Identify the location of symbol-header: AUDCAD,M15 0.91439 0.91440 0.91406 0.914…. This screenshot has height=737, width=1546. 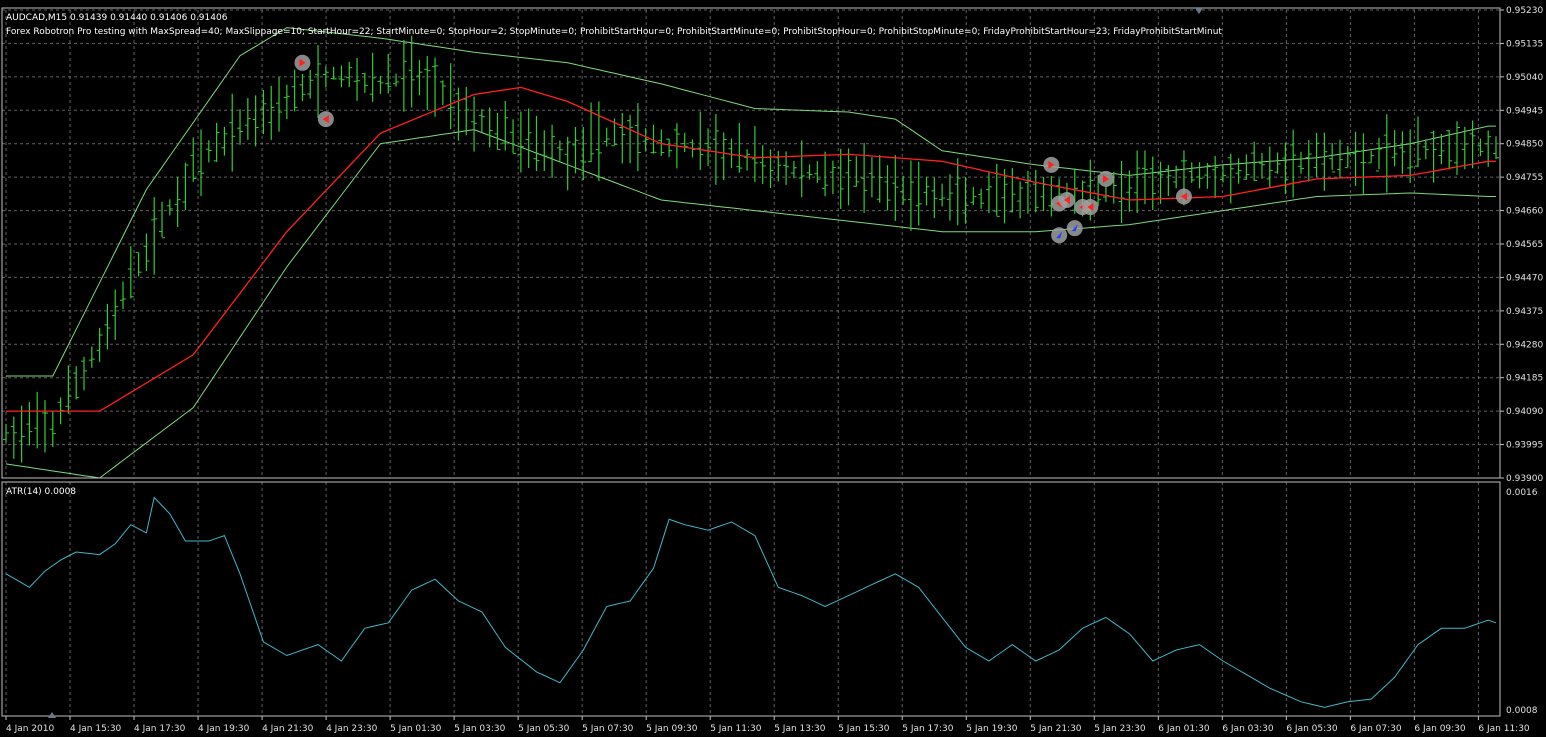
(117, 18).